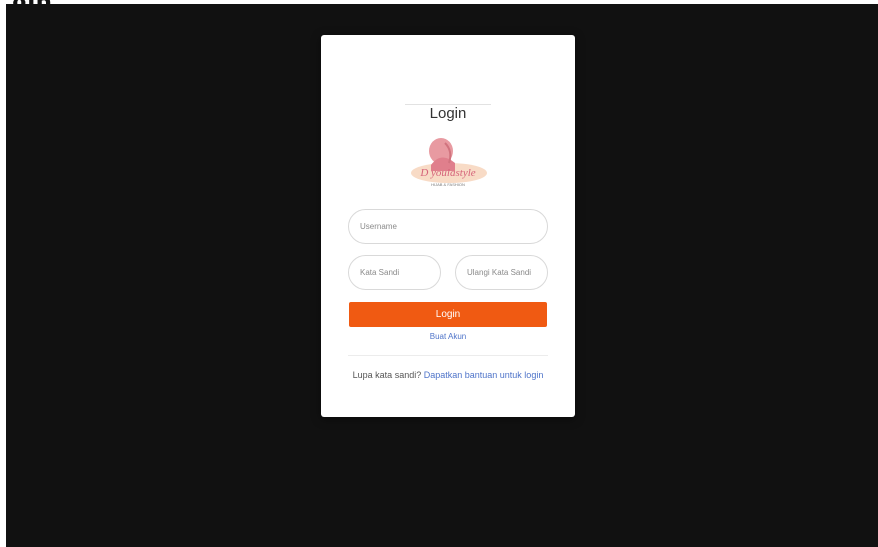  What do you see at coordinates (448, 336) in the screenshot?
I see `create-account-link: Buat Akun` at bounding box center [448, 336].